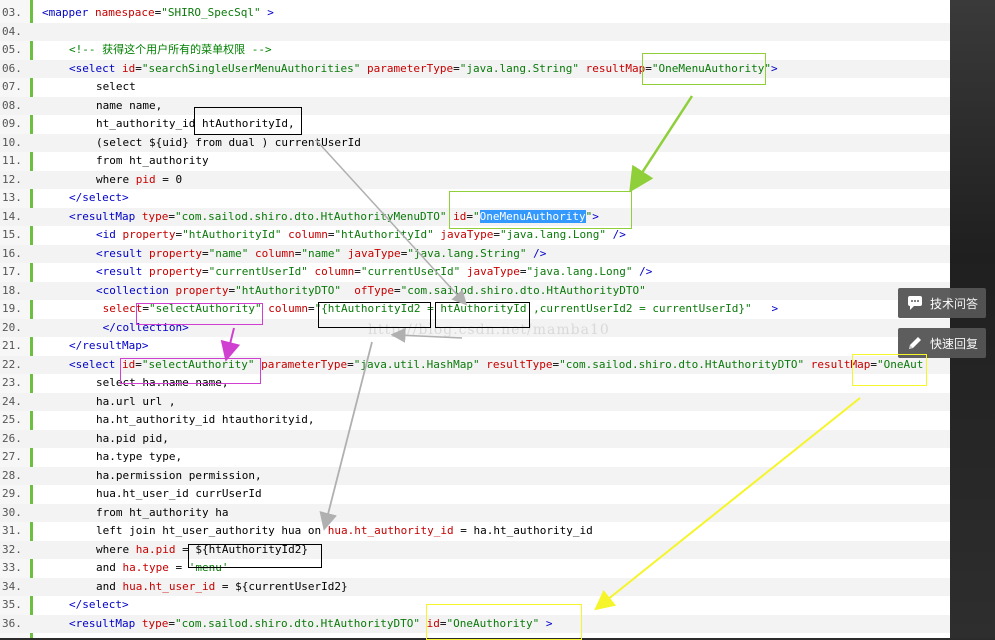 The height and width of the screenshot is (640, 995). I want to click on code-token: from ht_authority, so click(152, 160).